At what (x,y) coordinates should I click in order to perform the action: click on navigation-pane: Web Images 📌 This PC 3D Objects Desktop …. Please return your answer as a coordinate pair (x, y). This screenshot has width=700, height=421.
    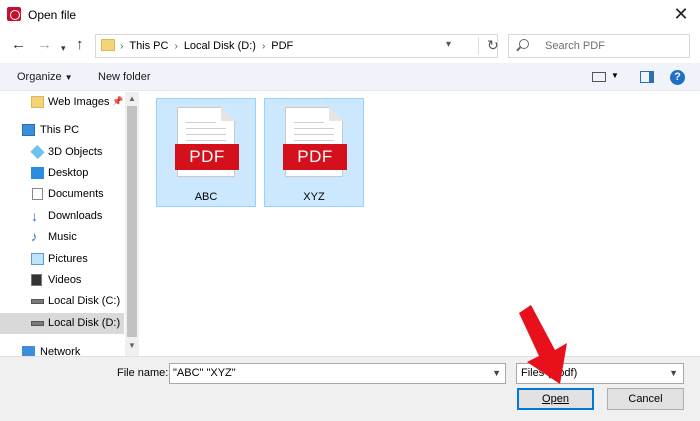
    Looking at the image, I should click on (70, 224).